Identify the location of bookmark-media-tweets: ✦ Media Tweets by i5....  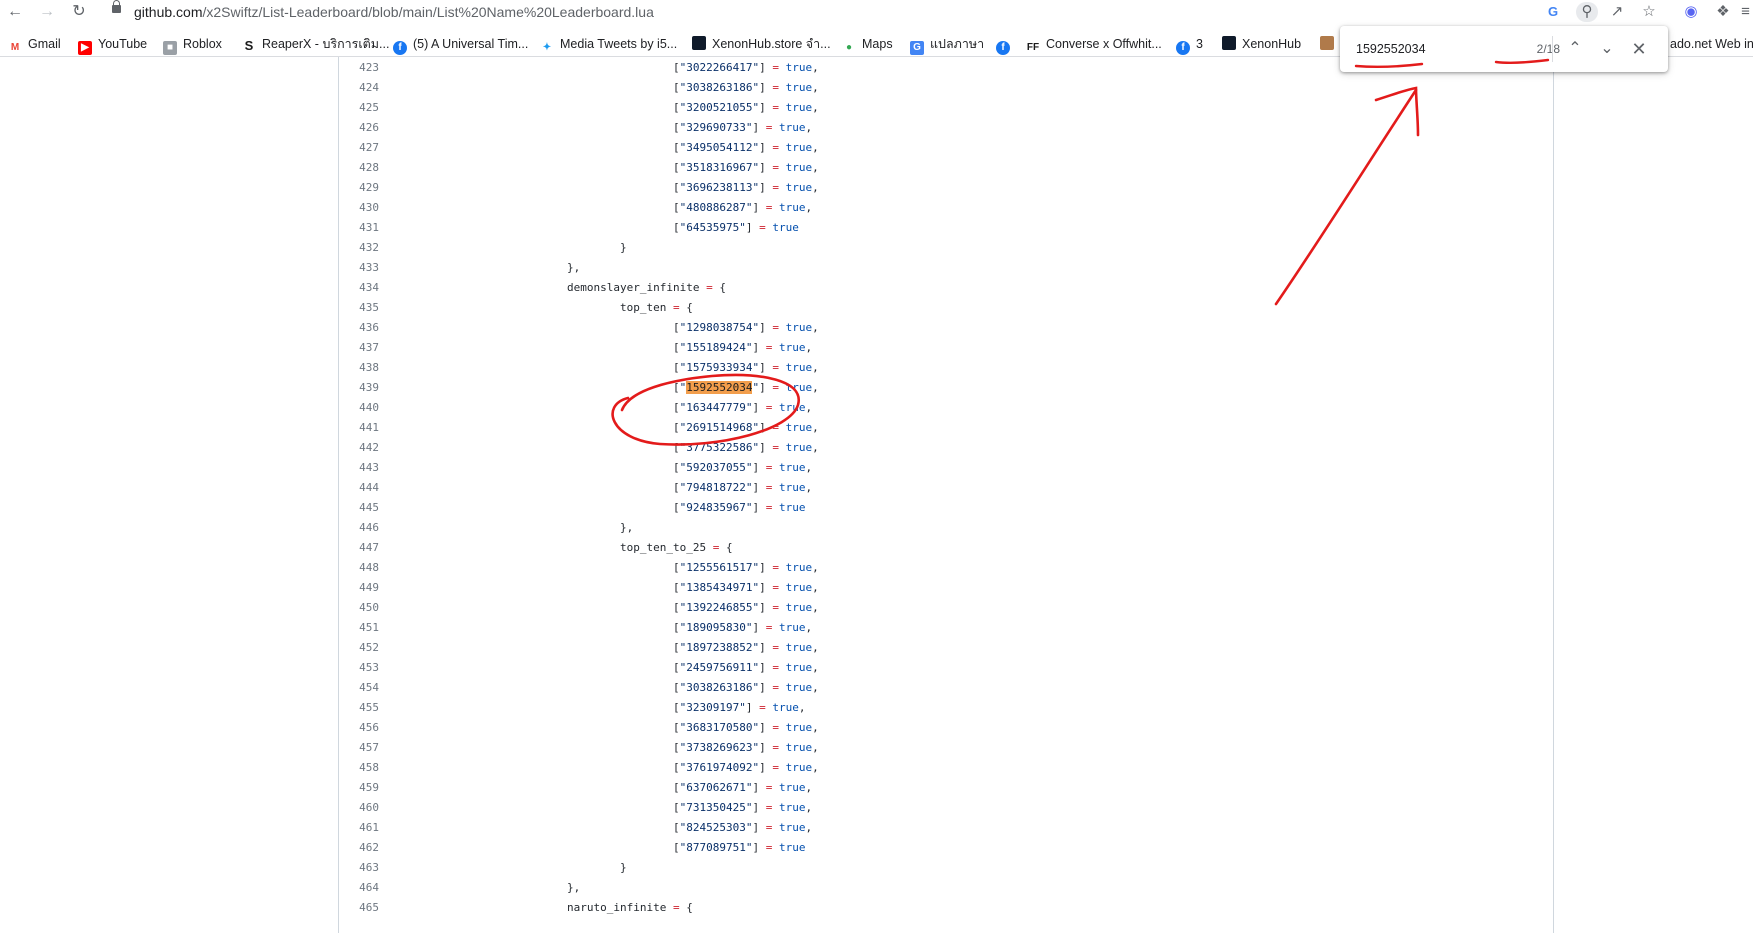
(608, 45).